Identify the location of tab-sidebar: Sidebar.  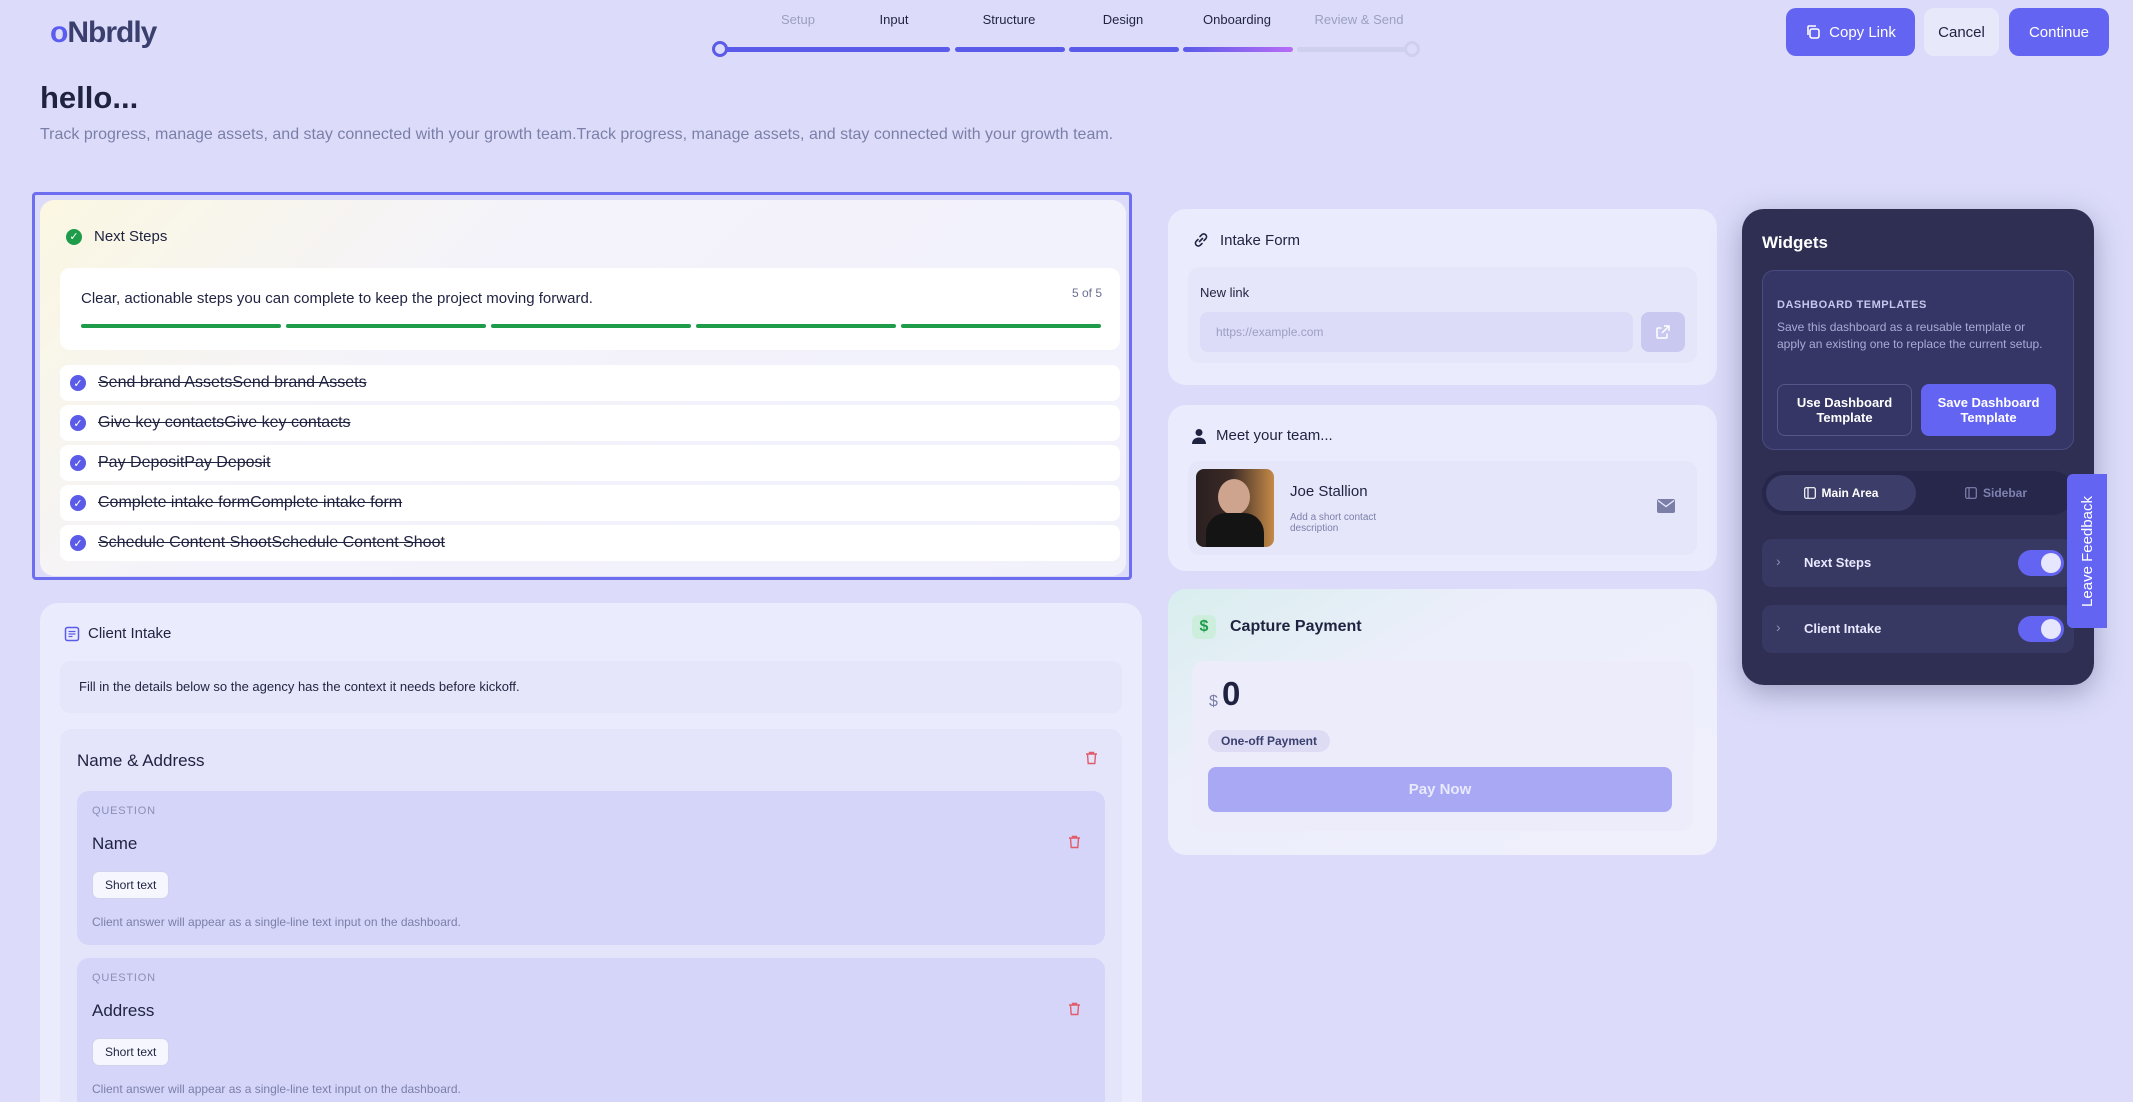
(1996, 493).